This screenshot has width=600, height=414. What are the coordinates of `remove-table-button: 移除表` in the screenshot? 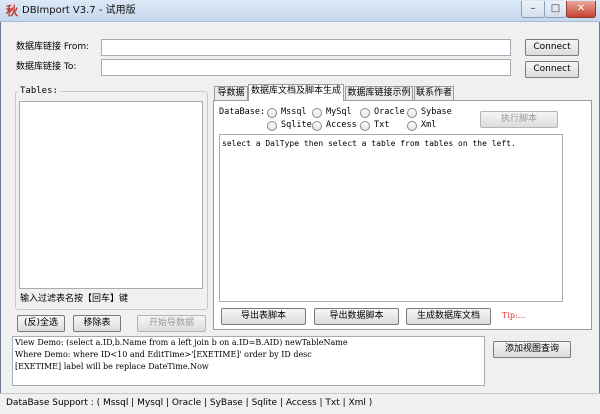 It's located at (97, 323).